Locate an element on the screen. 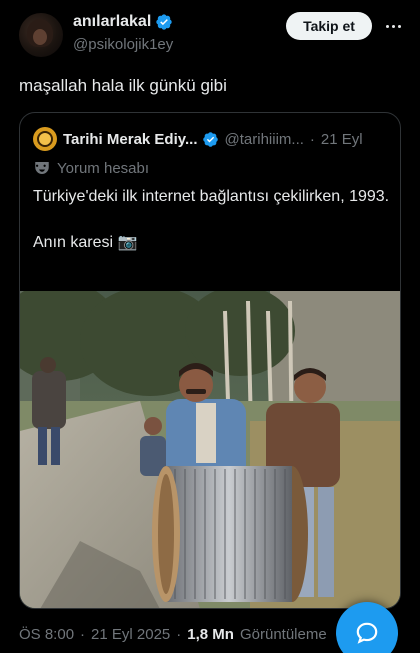 The height and width of the screenshot is (653, 420). reply-fab-button is located at coordinates (367, 627).